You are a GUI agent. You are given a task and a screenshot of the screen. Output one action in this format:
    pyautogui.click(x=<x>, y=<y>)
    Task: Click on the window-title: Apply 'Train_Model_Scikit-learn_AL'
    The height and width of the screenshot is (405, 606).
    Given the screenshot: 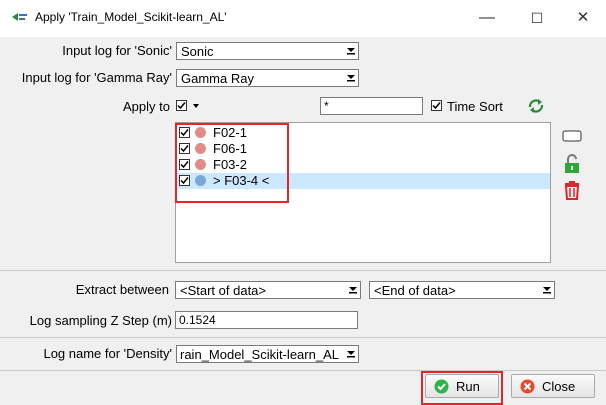 What is the action you would take?
    pyautogui.click(x=131, y=17)
    